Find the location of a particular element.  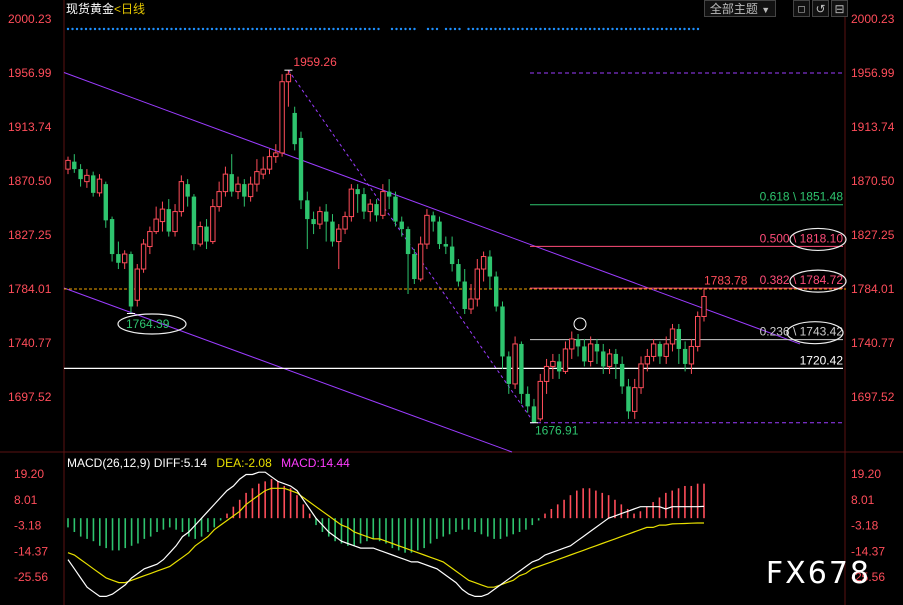

refresh-icon: ↺ is located at coordinates (820, 8).